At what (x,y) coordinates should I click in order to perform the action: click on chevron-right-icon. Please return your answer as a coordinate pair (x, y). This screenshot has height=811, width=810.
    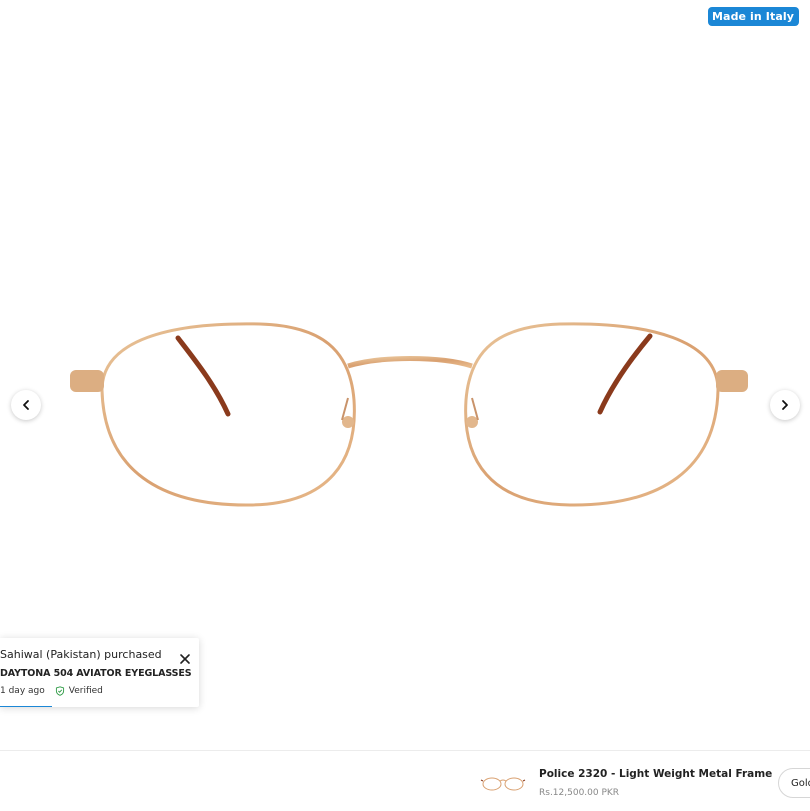
    Looking at the image, I should click on (785, 405).